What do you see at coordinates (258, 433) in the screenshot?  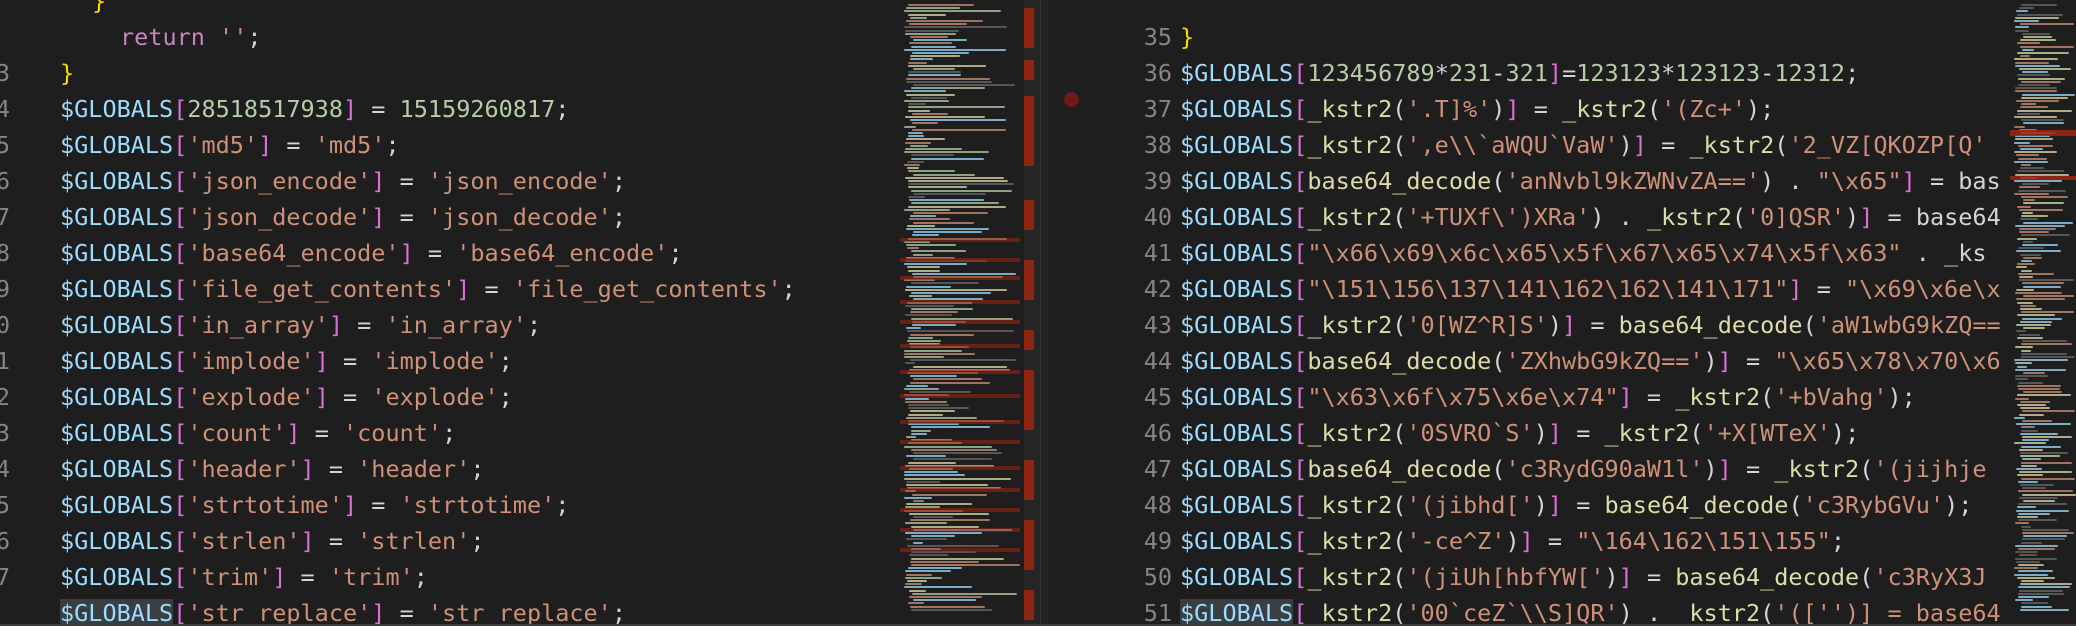 I see `line-text: $GLOBALS['count'] = 'count';` at bounding box center [258, 433].